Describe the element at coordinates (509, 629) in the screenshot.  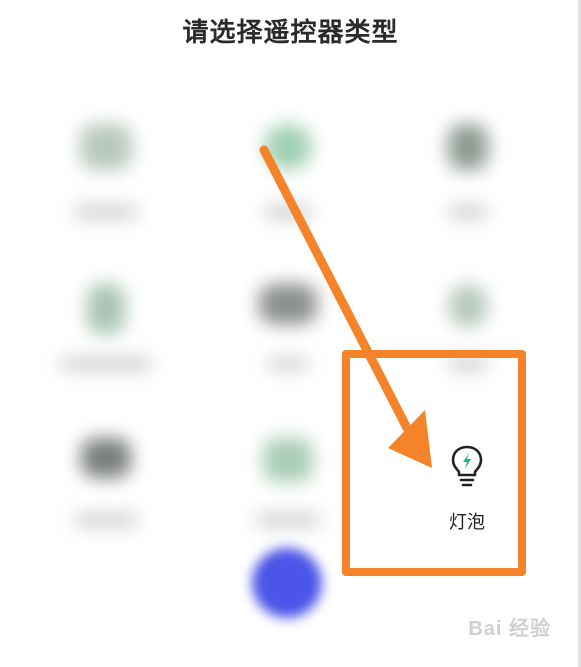
I see `watermark-text: Bai 经验` at that location.